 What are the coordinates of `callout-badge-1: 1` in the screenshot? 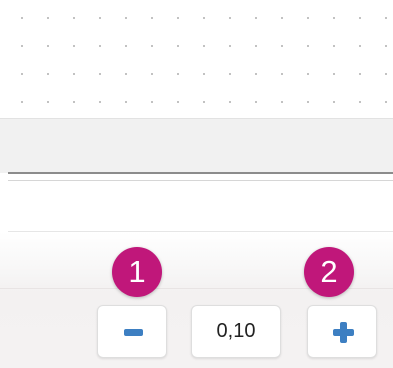 It's located at (137, 272).